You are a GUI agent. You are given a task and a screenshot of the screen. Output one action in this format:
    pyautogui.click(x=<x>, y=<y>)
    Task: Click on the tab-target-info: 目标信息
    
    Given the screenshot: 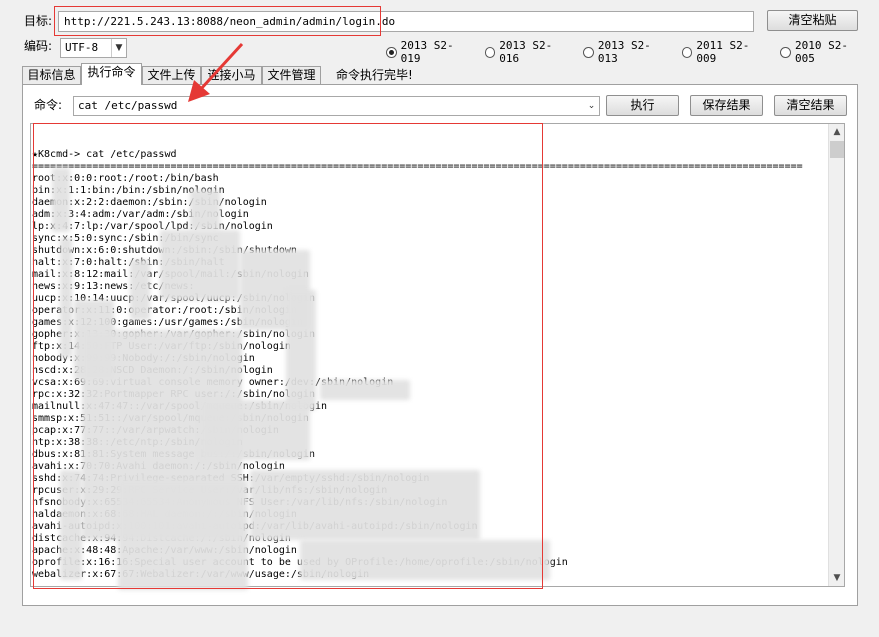 What is the action you would take?
    pyautogui.click(x=51, y=75)
    